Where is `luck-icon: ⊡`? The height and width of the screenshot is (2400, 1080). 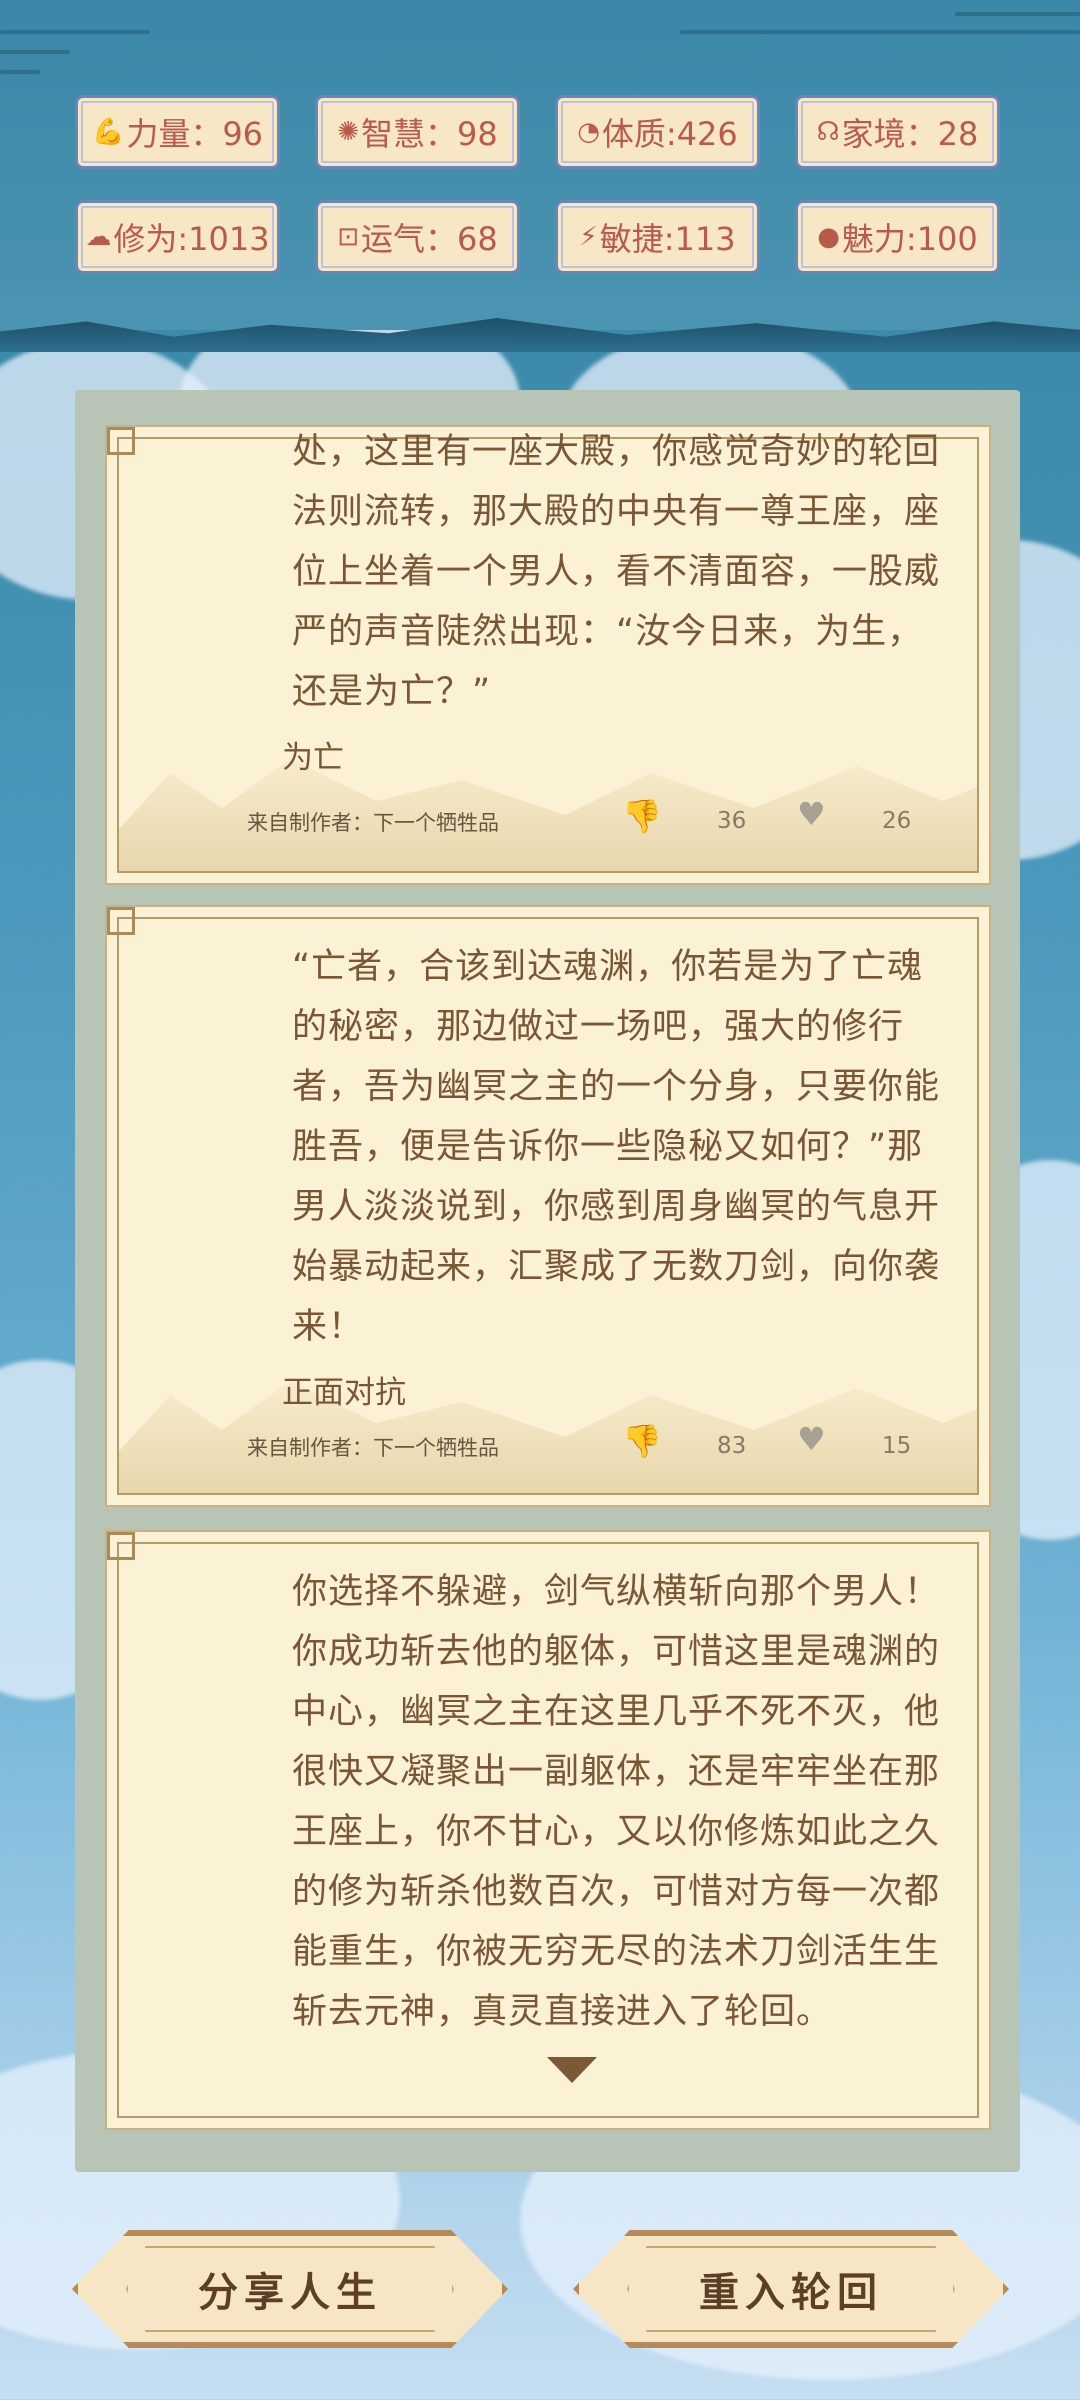 luck-icon: ⊡ is located at coordinates (348, 237).